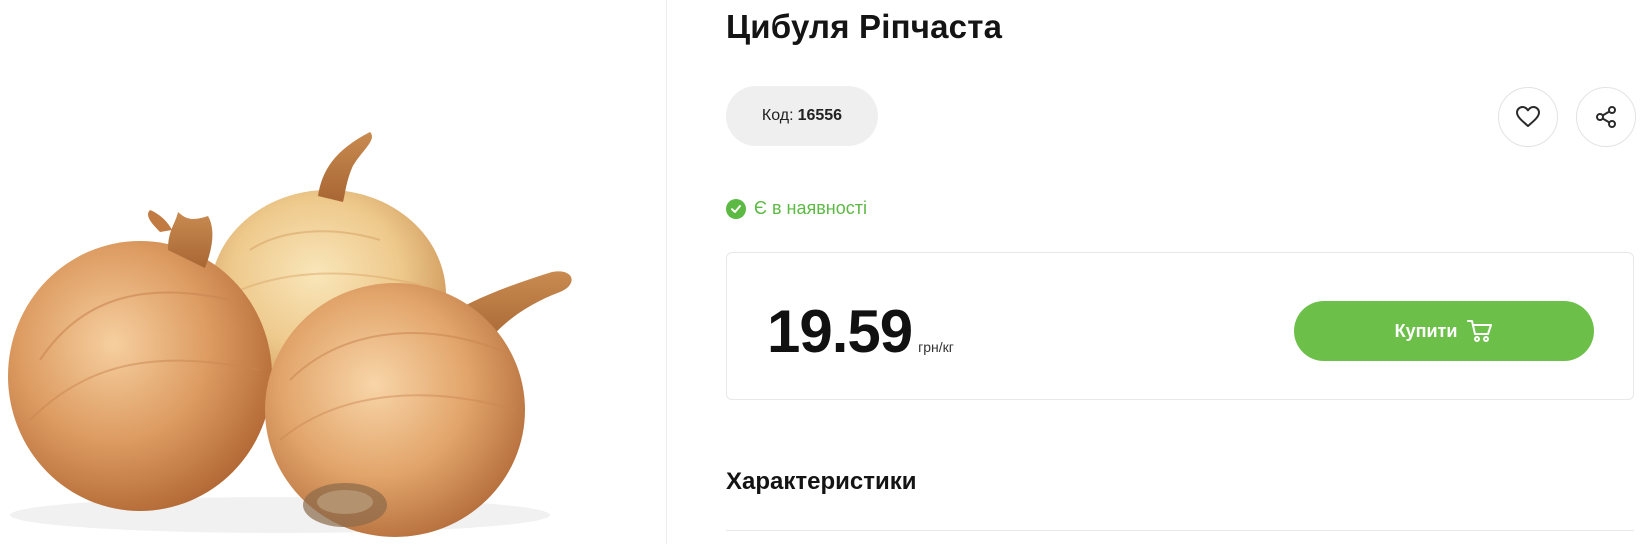  Describe the element at coordinates (777, 115) in the screenshot. I see `product-code-label: Код:` at that location.